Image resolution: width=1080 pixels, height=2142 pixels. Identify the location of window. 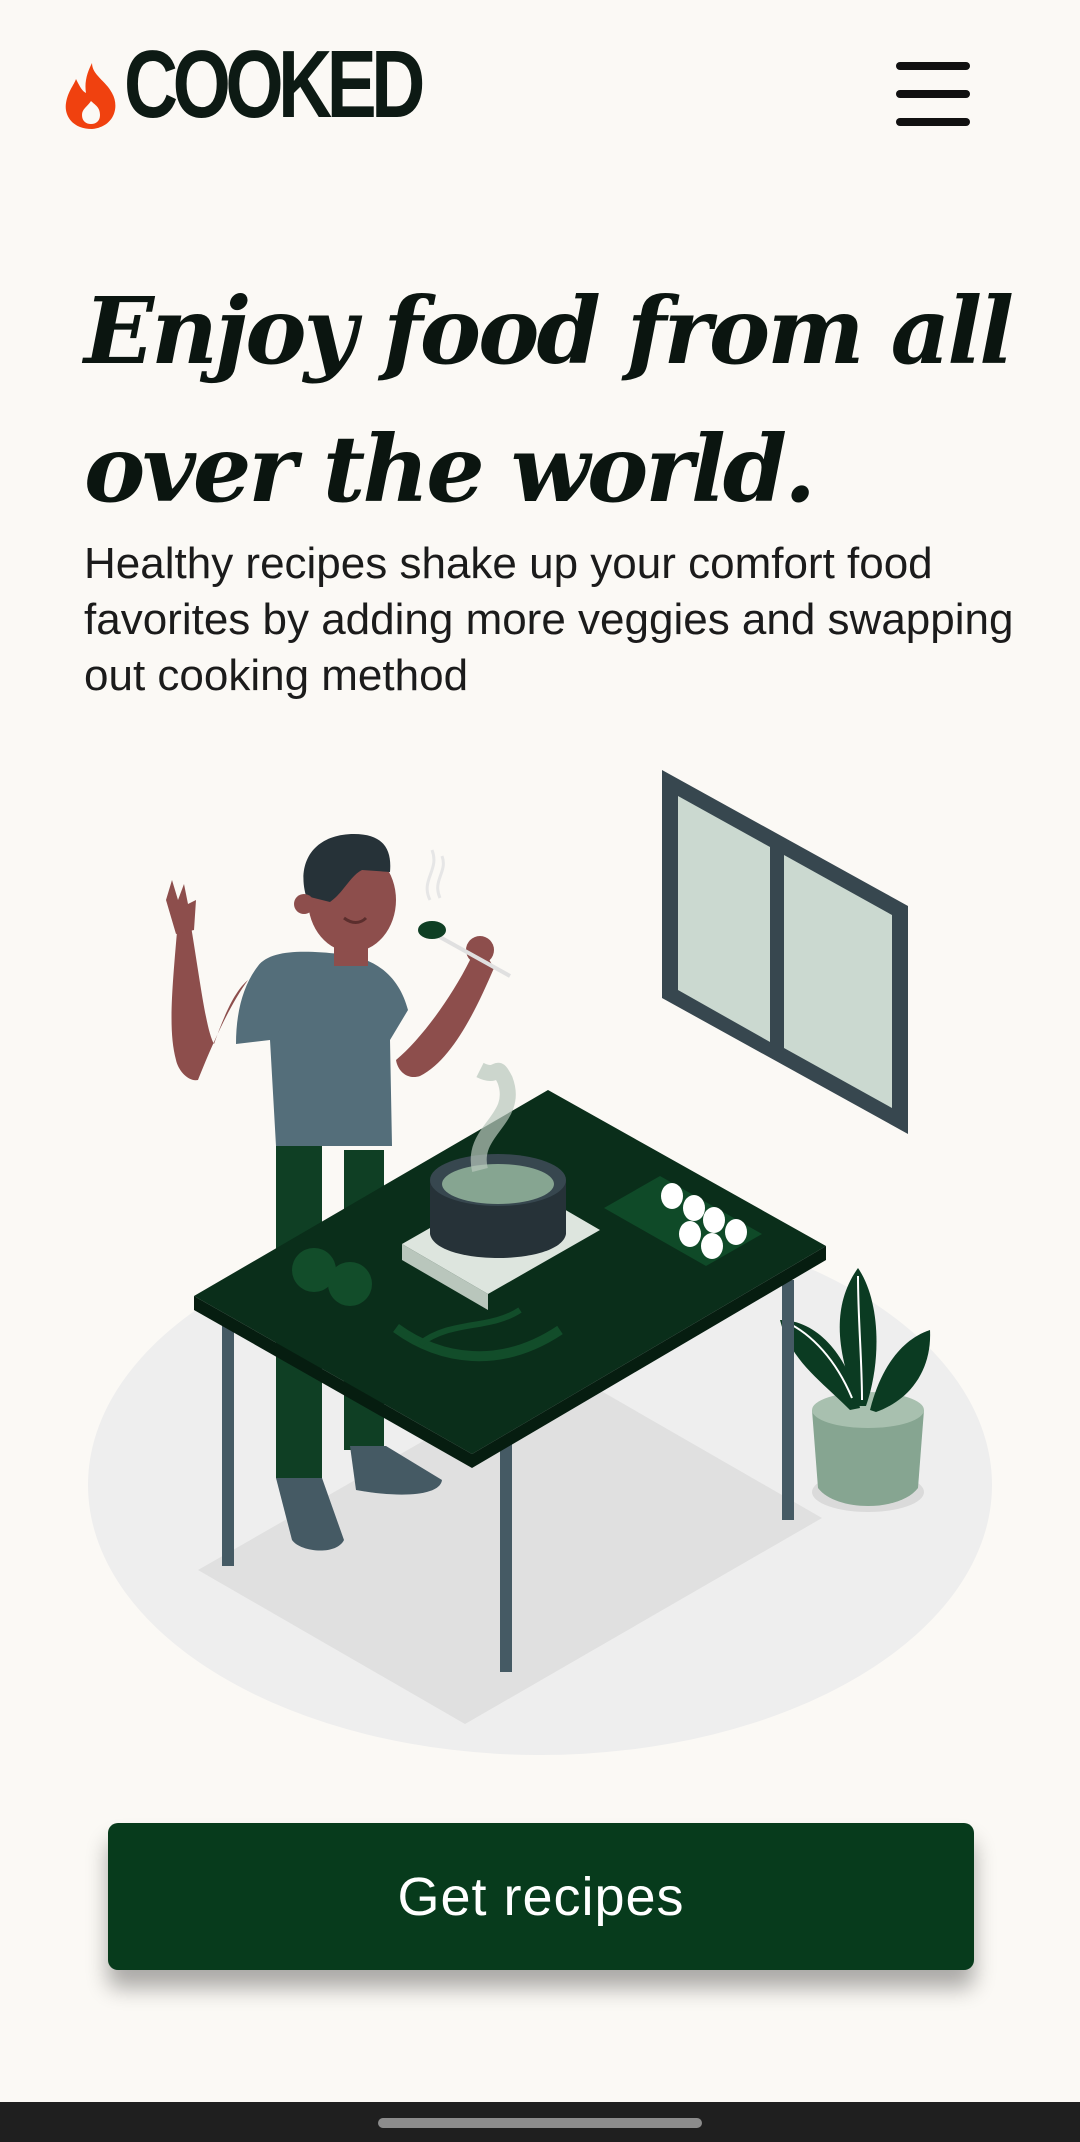
(785, 952).